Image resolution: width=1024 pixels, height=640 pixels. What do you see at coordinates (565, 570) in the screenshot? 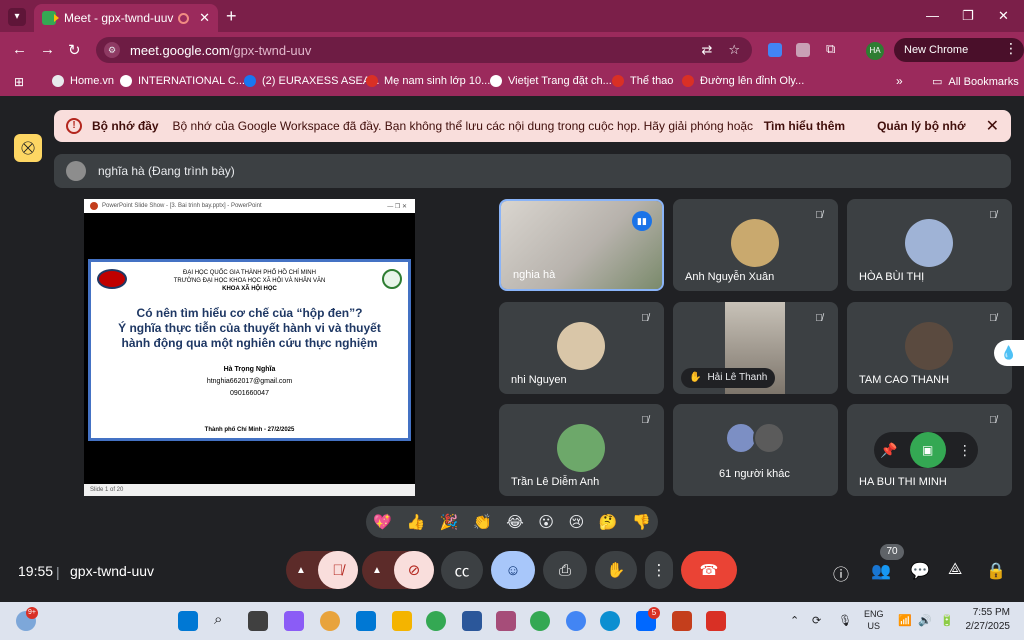
I see `present-button: ⎙` at bounding box center [565, 570].